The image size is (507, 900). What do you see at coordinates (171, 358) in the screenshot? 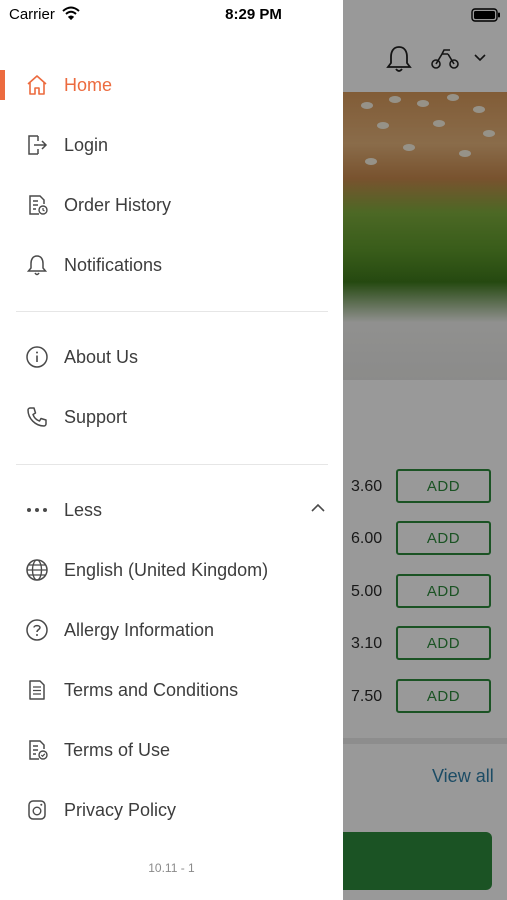
I see `menu-item-about-us: About Us` at bounding box center [171, 358].